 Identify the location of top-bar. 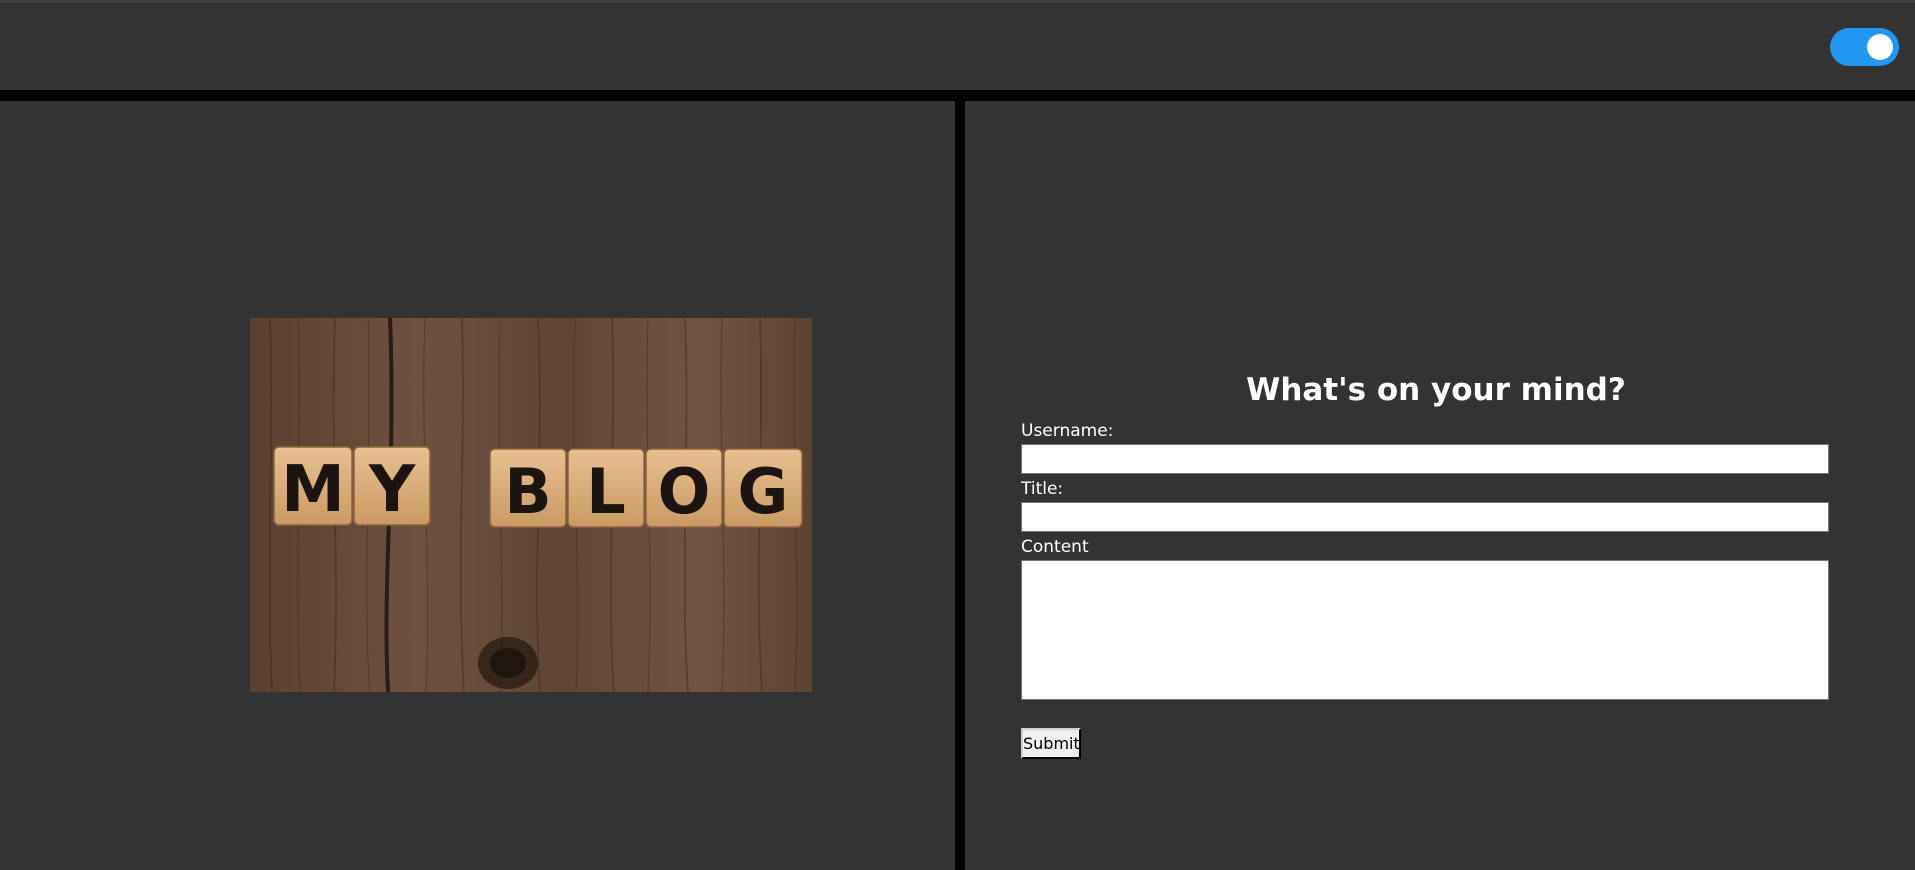
(957, 45).